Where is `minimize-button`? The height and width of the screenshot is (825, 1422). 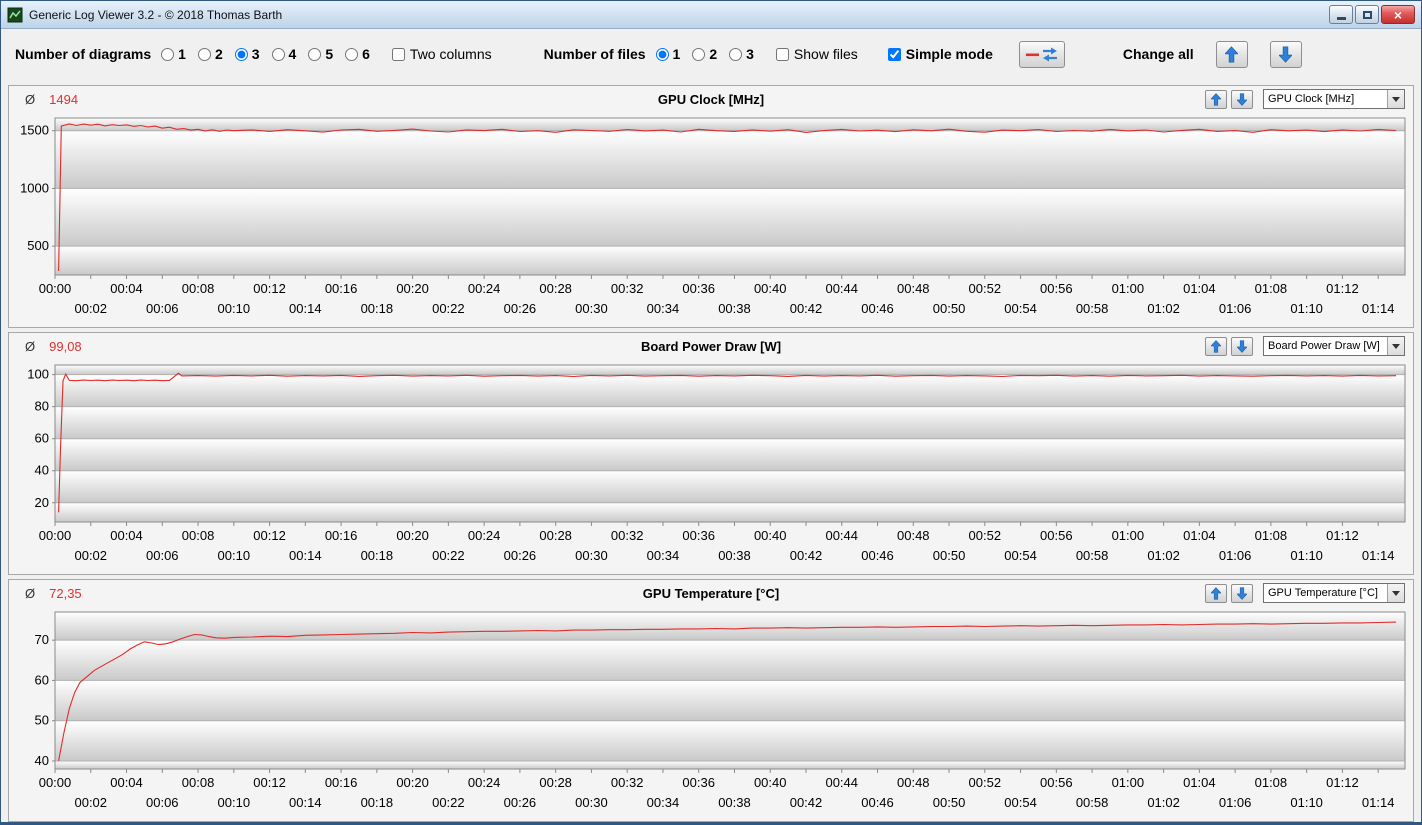 minimize-button is located at coordinates (1341, 14).